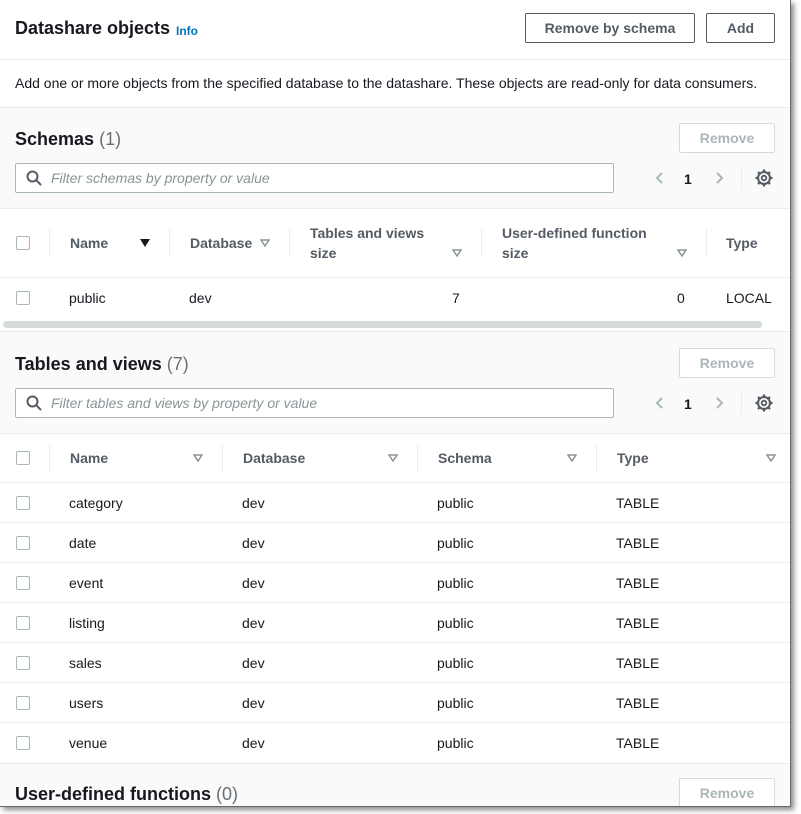 Image resolution: width=801 pixels, height=814 pixels. I want to click on schemas-search-field, so click(314, 178).